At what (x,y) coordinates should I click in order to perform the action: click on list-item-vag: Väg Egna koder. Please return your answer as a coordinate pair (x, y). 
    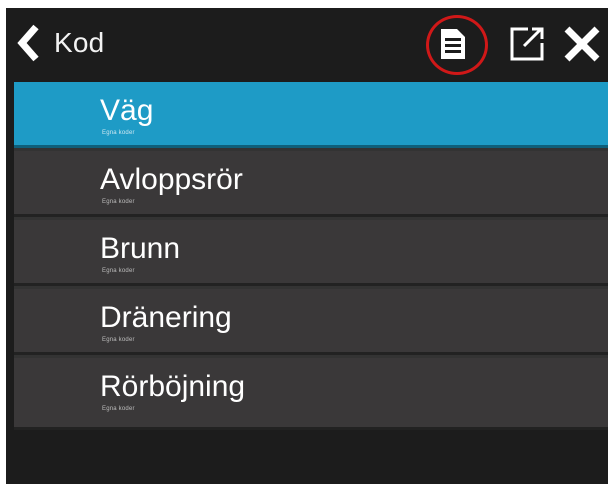
    Looking at the image, I should click on (311, 115).